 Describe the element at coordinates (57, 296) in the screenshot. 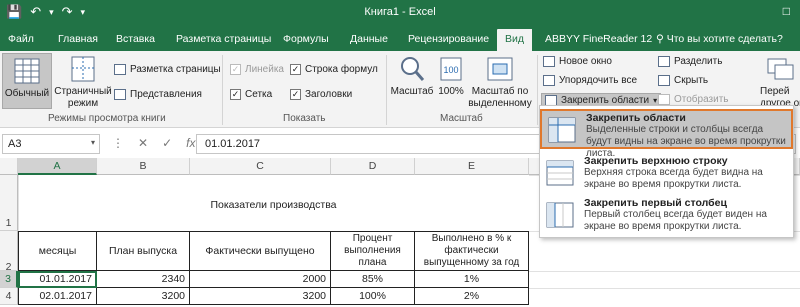

I see `cell-a4: 02.01.2017` at that location.